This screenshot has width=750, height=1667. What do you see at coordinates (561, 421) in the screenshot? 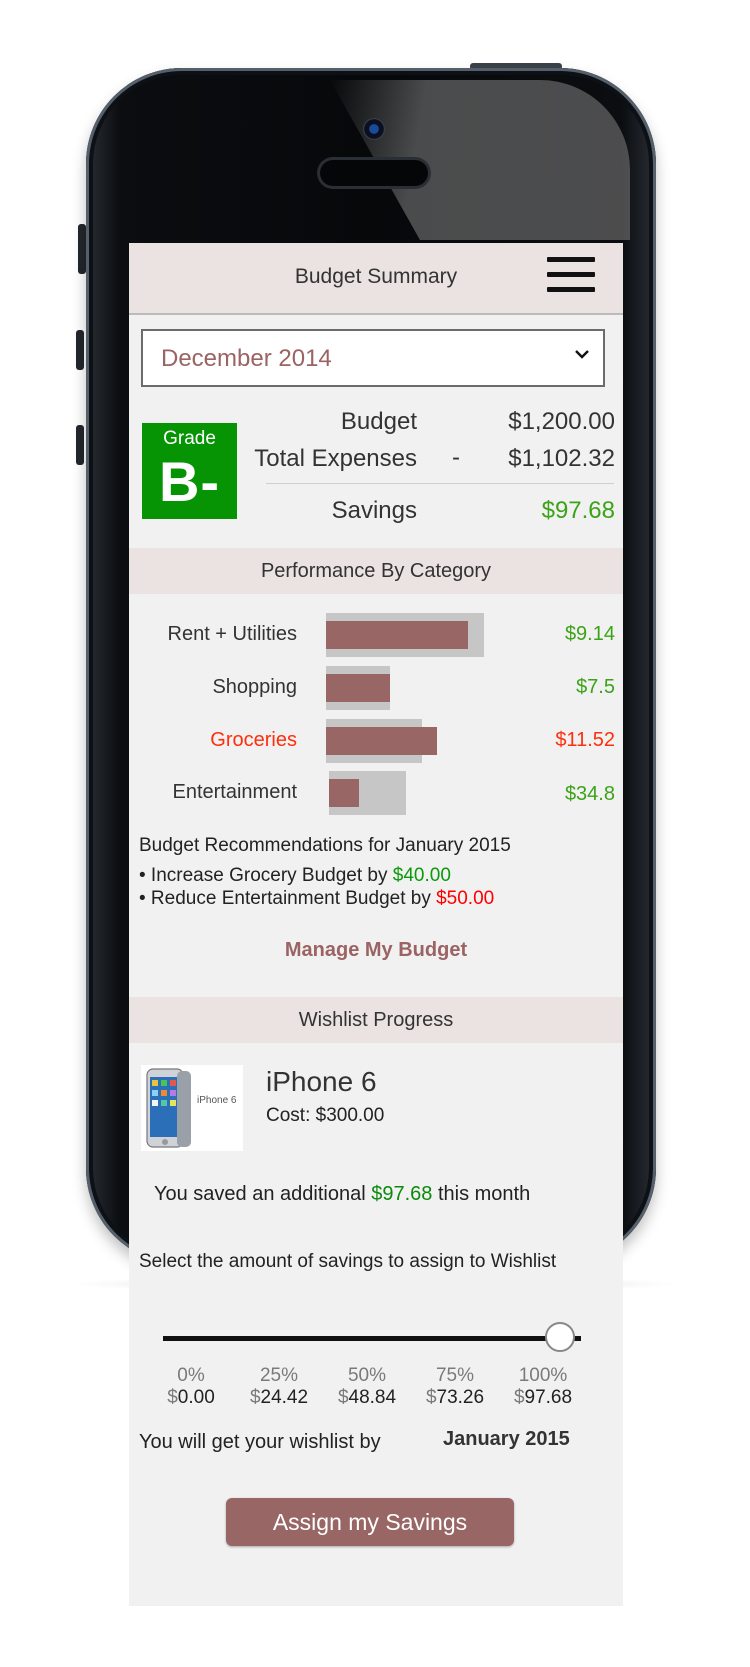
I see `budget-value: $1,200.00` at bounding box center [561, 421].